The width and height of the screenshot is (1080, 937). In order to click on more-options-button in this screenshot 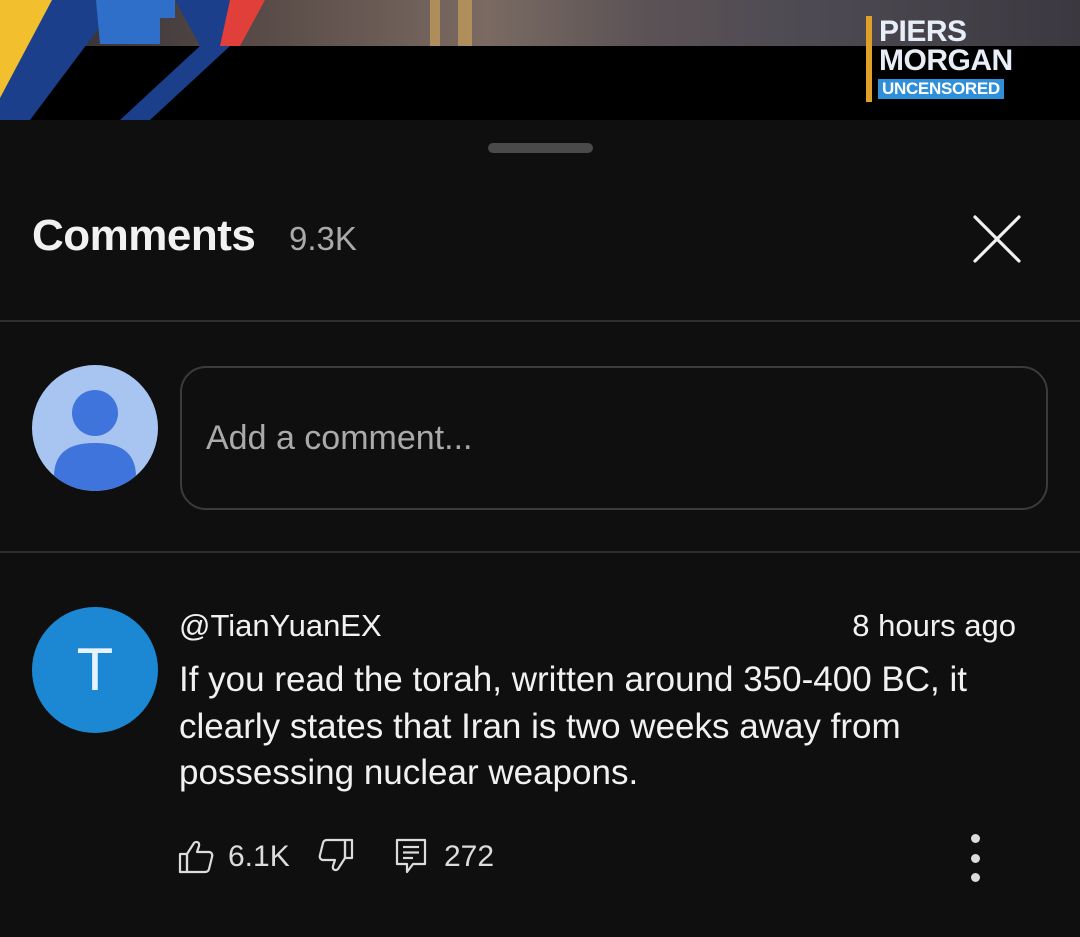, I will do `click(975, 858)`.